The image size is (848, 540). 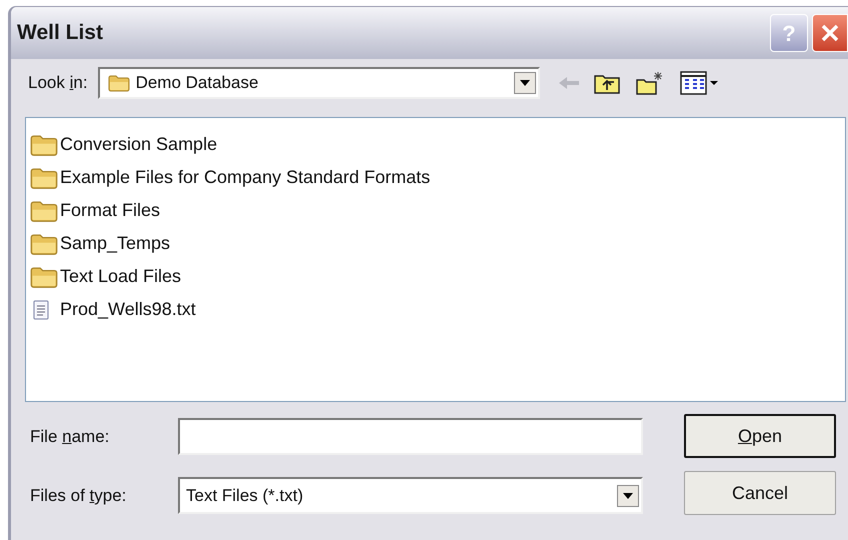 What do you see at coordinates (139, 144) in the screenshot?
I see `item-name: Conversion Sample` at bounding box center [139, 144].